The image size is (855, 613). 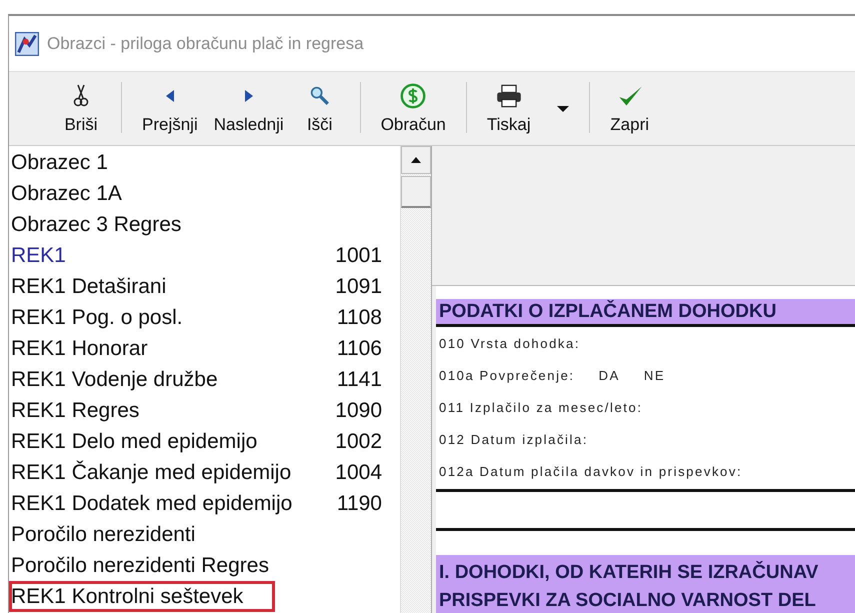 What do you see at coordinates (590, 471) in the screenshot?
I see `field-label: 012a Datum plačila davkov in prispevkov:` at bounding box center [590, 471].